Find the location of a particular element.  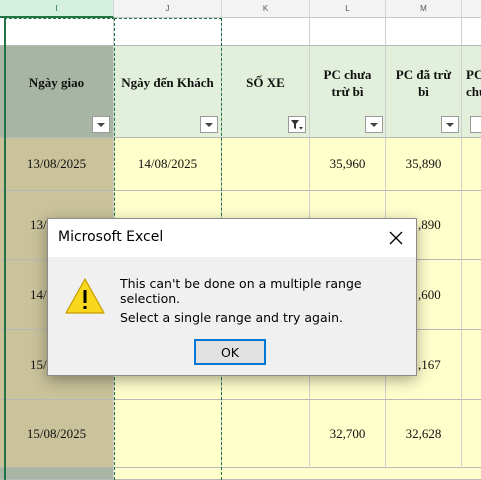

close-icon is located at coordinates (396, 238).